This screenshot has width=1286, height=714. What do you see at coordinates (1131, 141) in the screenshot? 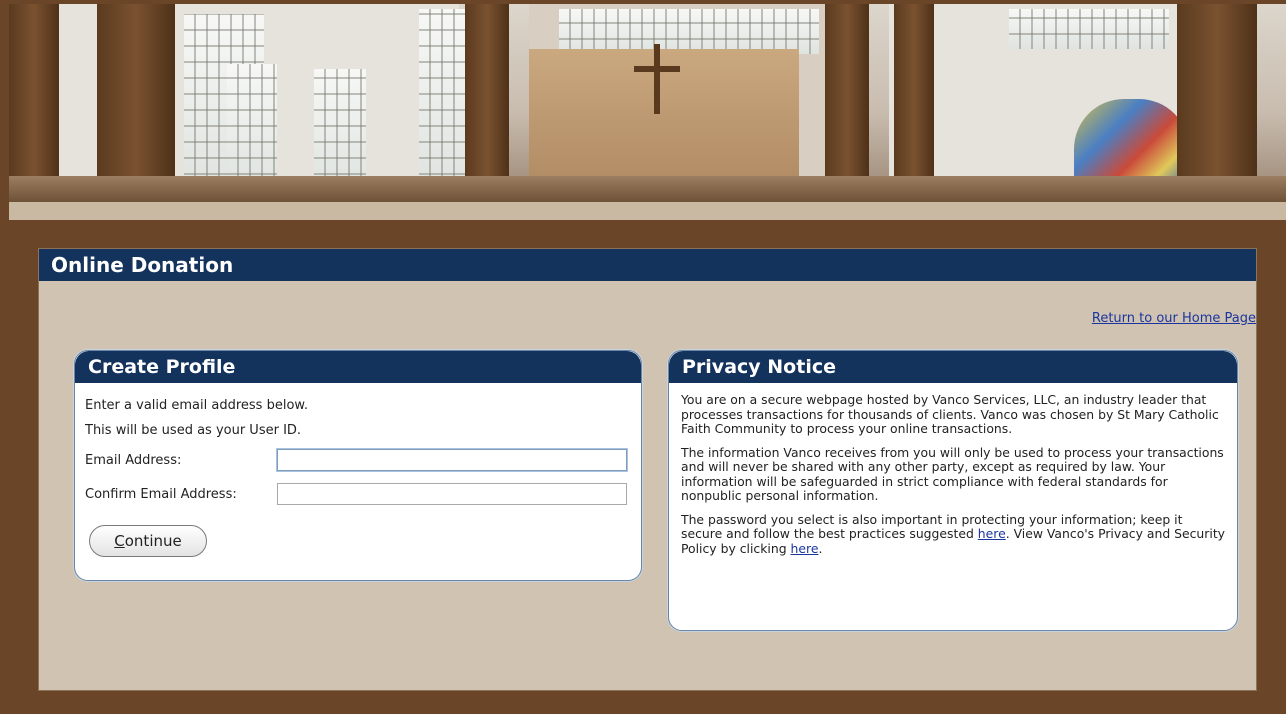
I see `stained-glass-window` at bounding box center [1131, 141].